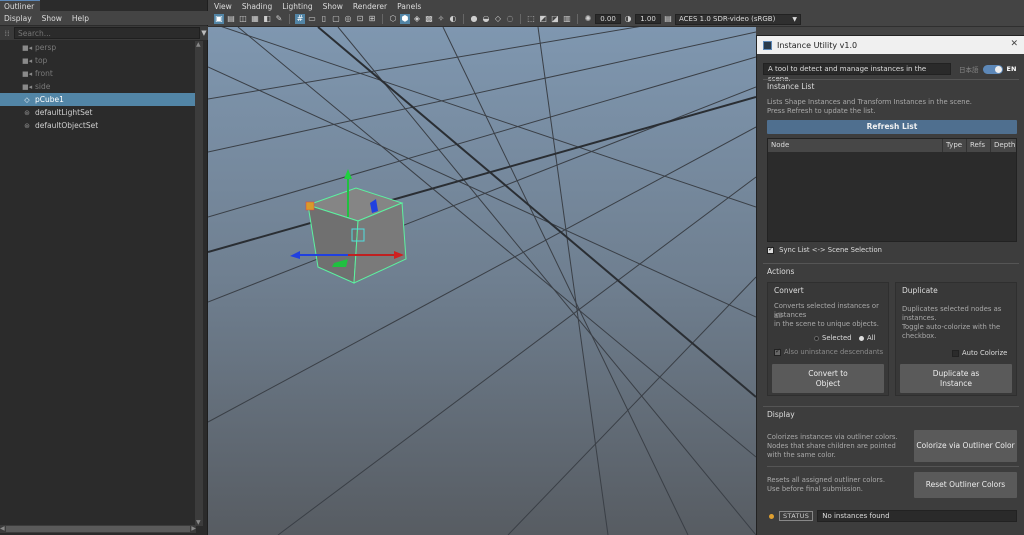  I want to click on instance-table: Node Type Refs Depth, so click(892, 190).